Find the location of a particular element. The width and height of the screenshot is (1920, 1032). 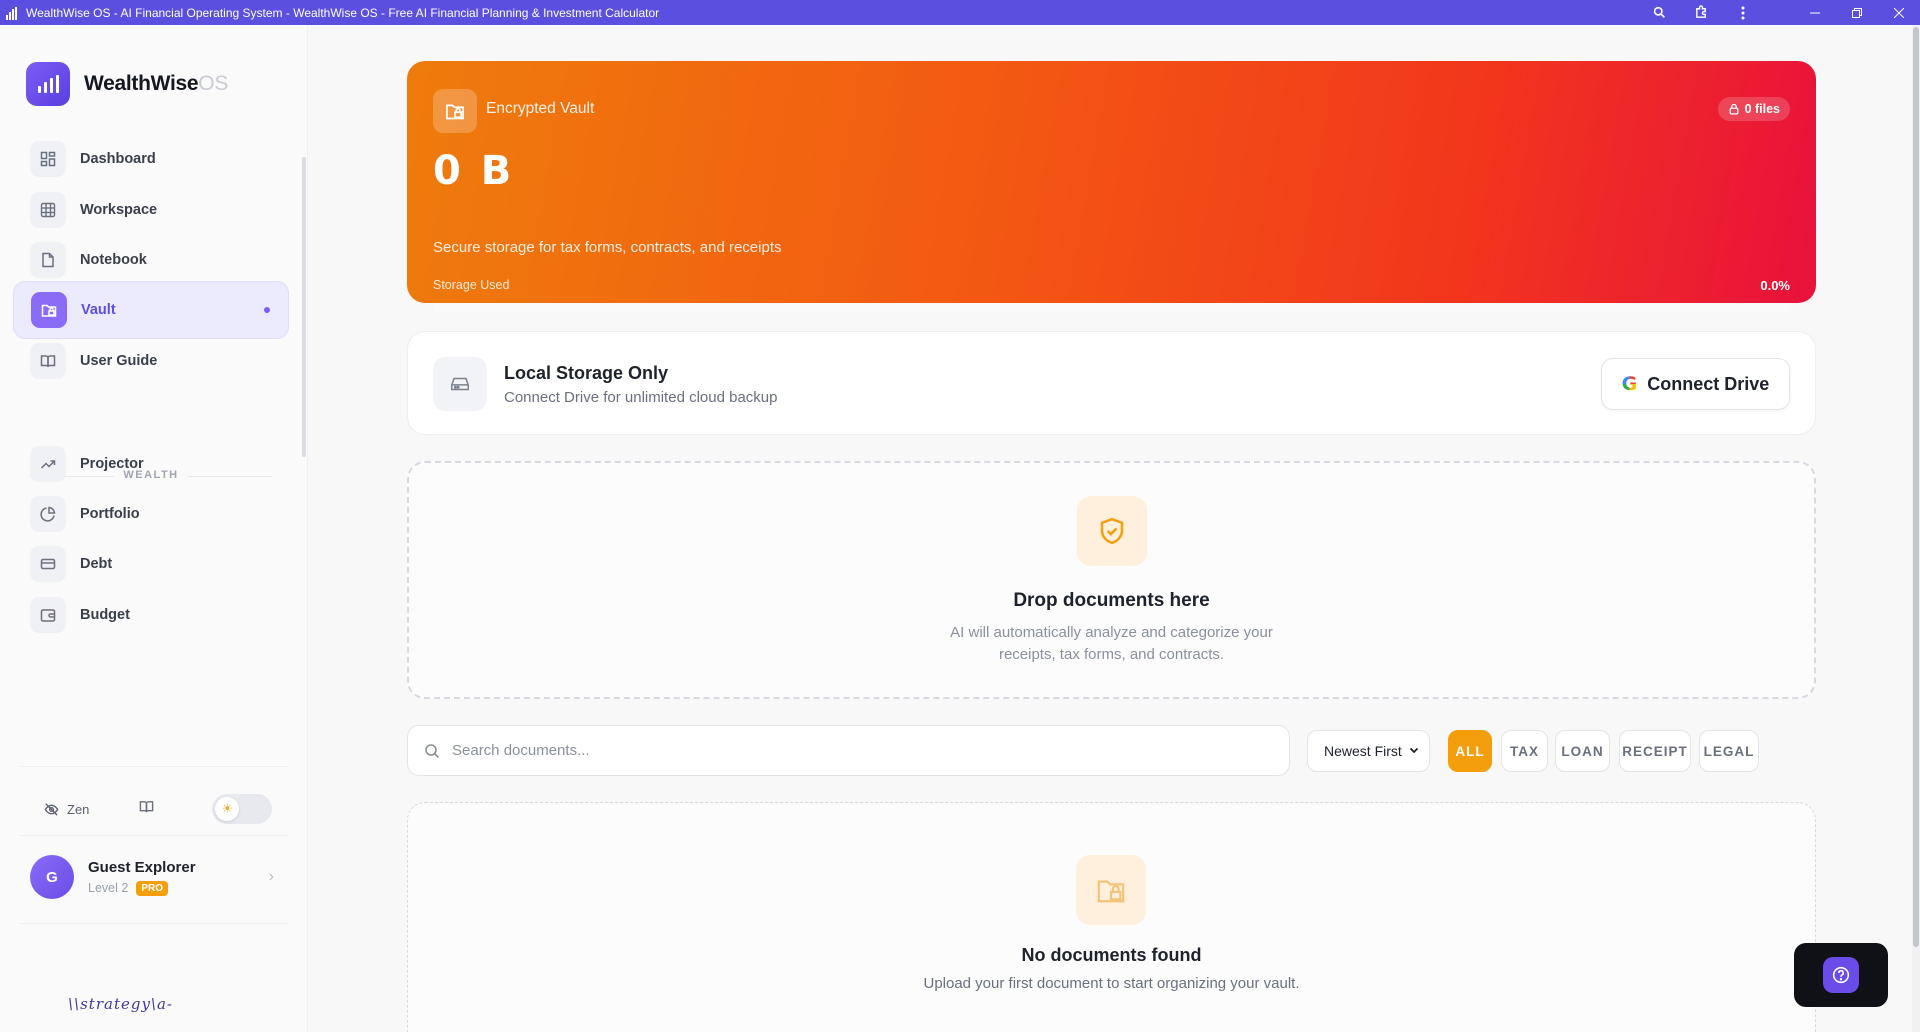

user-name: Guest Explorer is located at coordinates (142, 867).